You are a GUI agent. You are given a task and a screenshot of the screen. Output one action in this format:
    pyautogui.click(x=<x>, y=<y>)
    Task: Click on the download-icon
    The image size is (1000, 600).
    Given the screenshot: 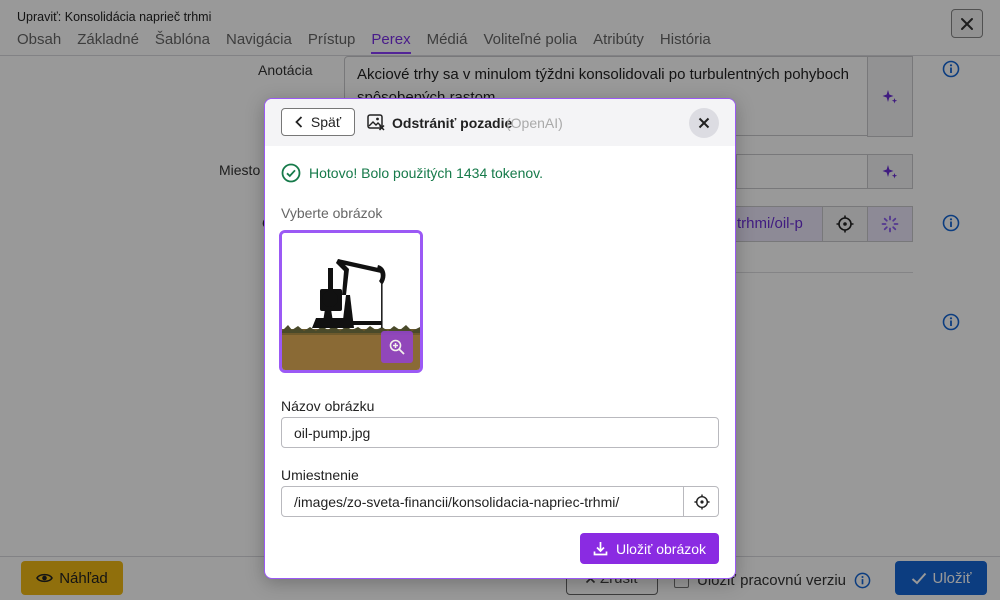 What is the action you would take?
    pyautogui.click(x=600, y=549)
    